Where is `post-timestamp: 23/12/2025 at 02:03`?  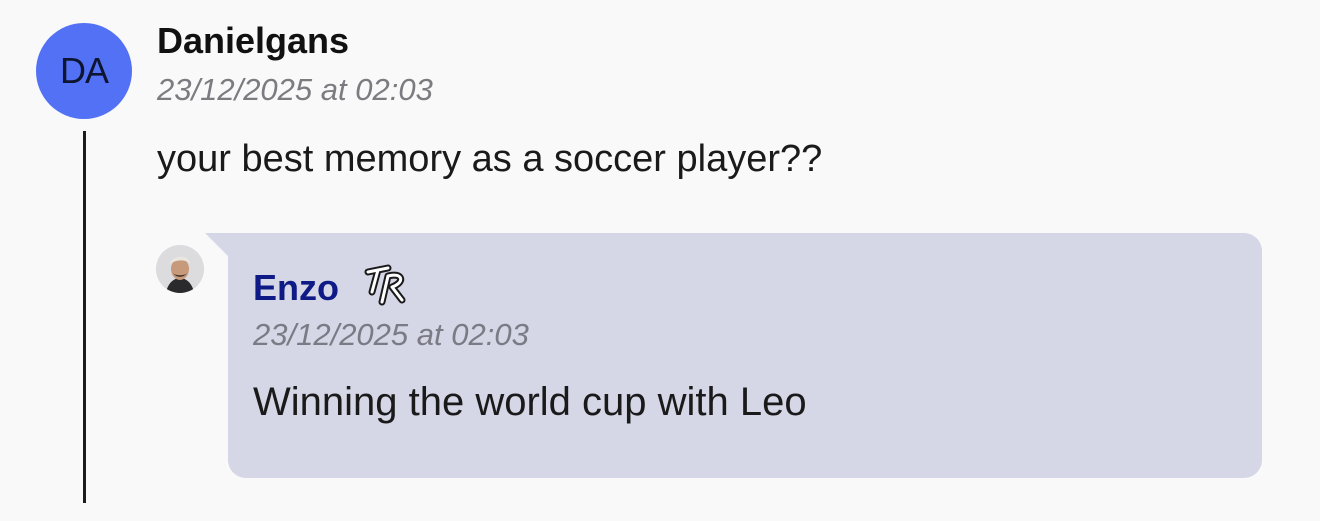 post-timestamp: 23/12/2025 at 02:03 is located at coordinates (295, 89).